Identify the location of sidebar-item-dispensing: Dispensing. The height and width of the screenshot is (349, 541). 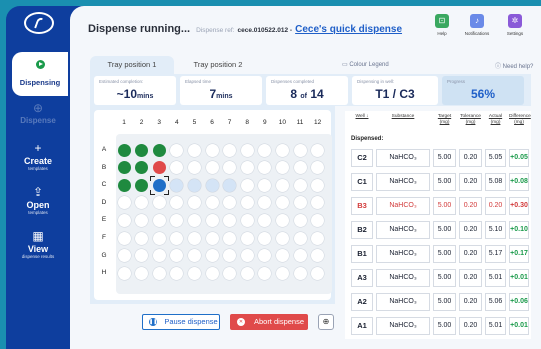
(40, 74).